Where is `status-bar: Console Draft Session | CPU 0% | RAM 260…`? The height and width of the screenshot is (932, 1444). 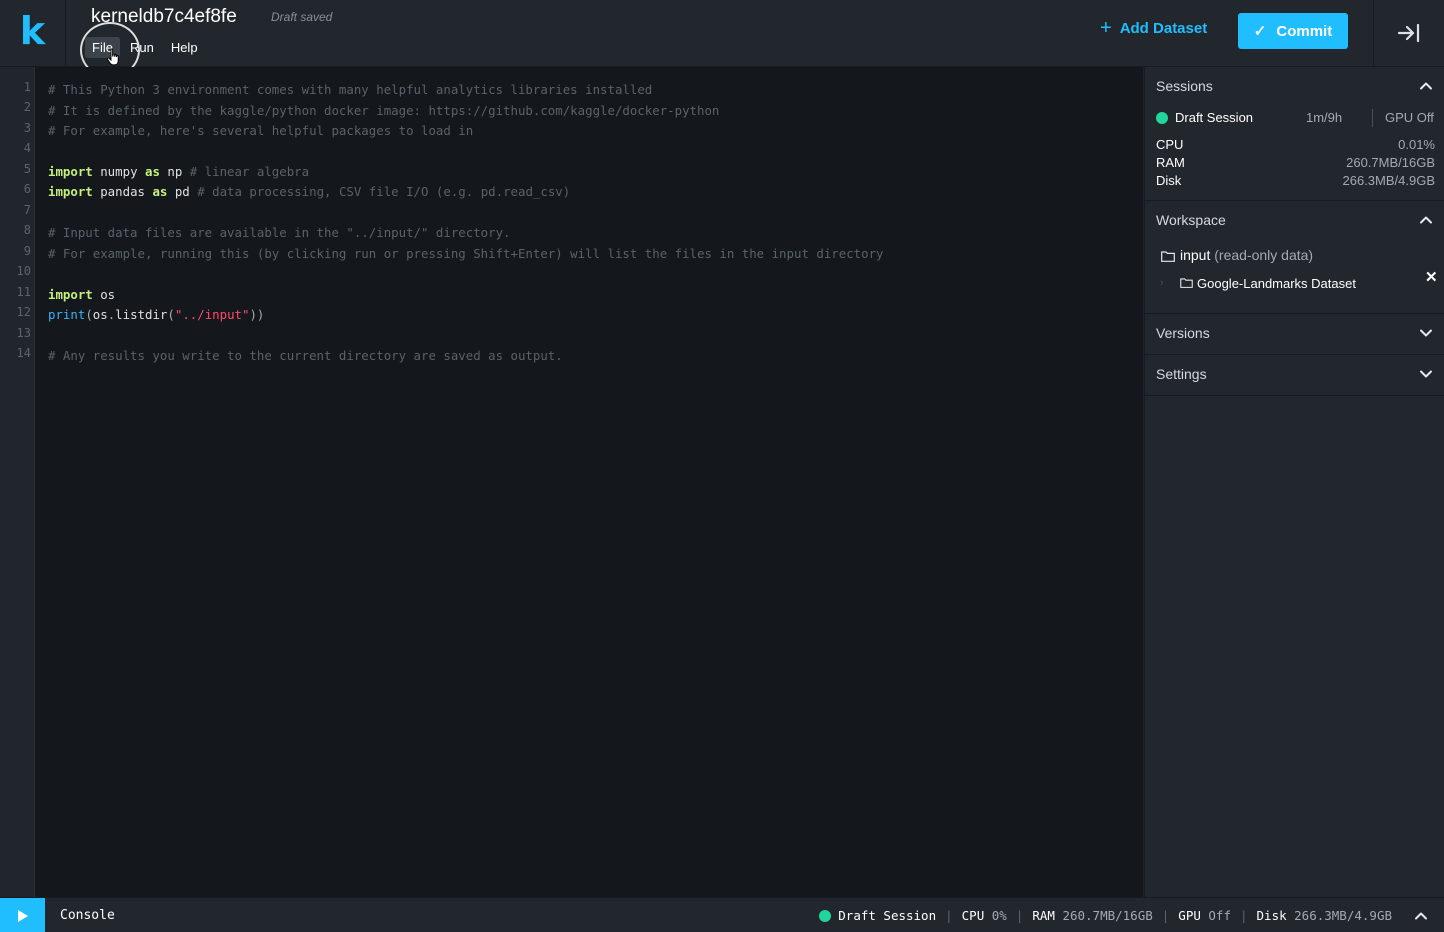 status-bar: Console Draft Session | CPU 0% | RAM 260… is located at coordinates (722, 914).